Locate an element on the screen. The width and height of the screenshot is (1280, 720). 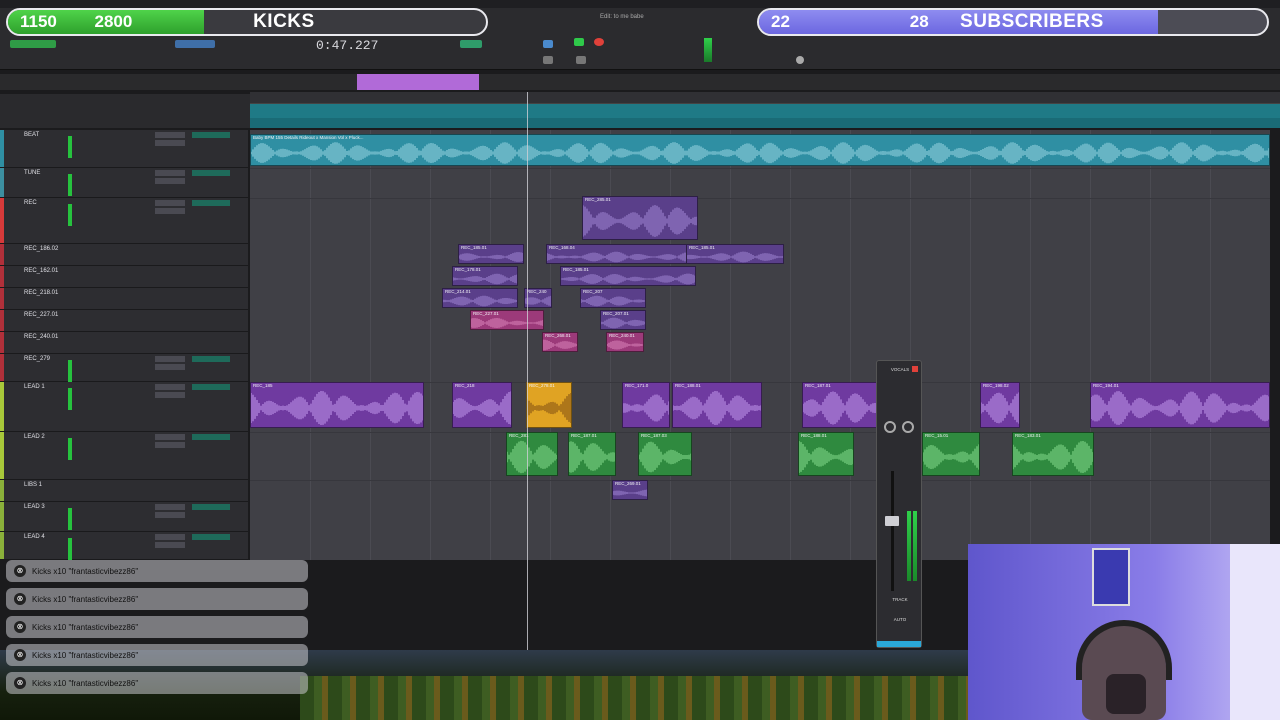
play-button is located at coordinates (579, 42).